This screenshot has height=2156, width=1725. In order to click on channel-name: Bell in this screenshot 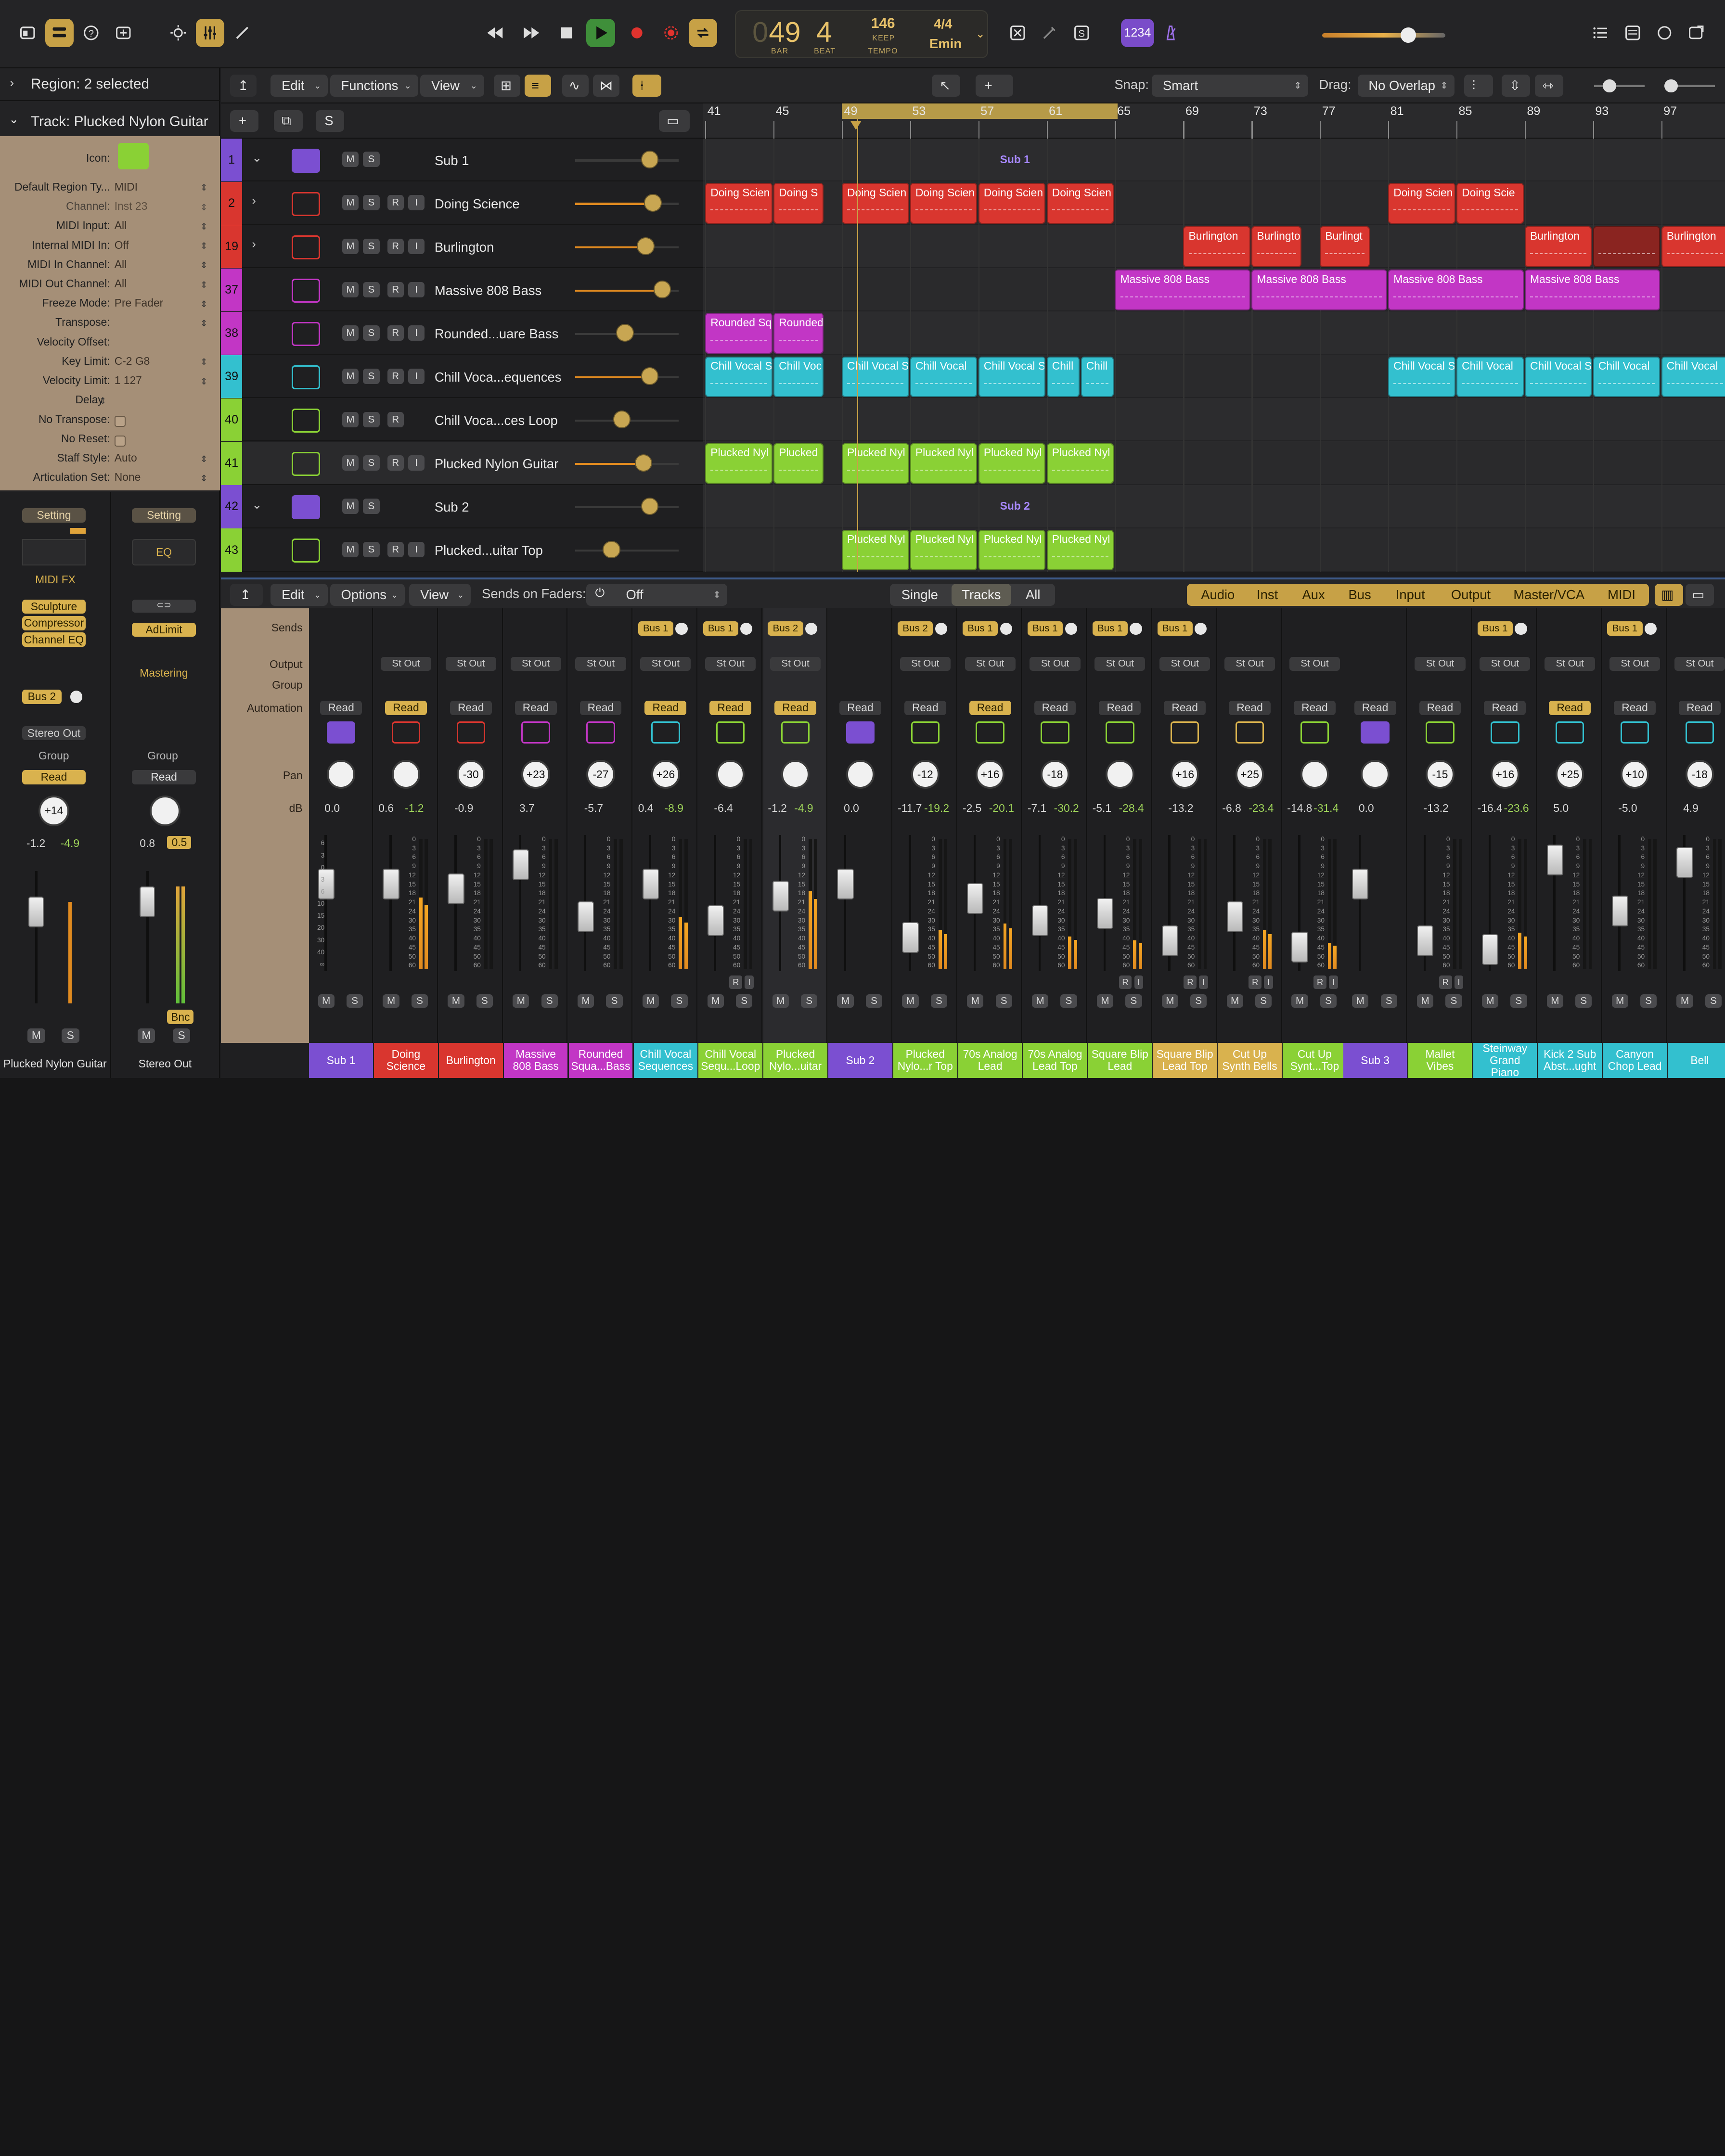, I will do `click(1696, 1060)`.